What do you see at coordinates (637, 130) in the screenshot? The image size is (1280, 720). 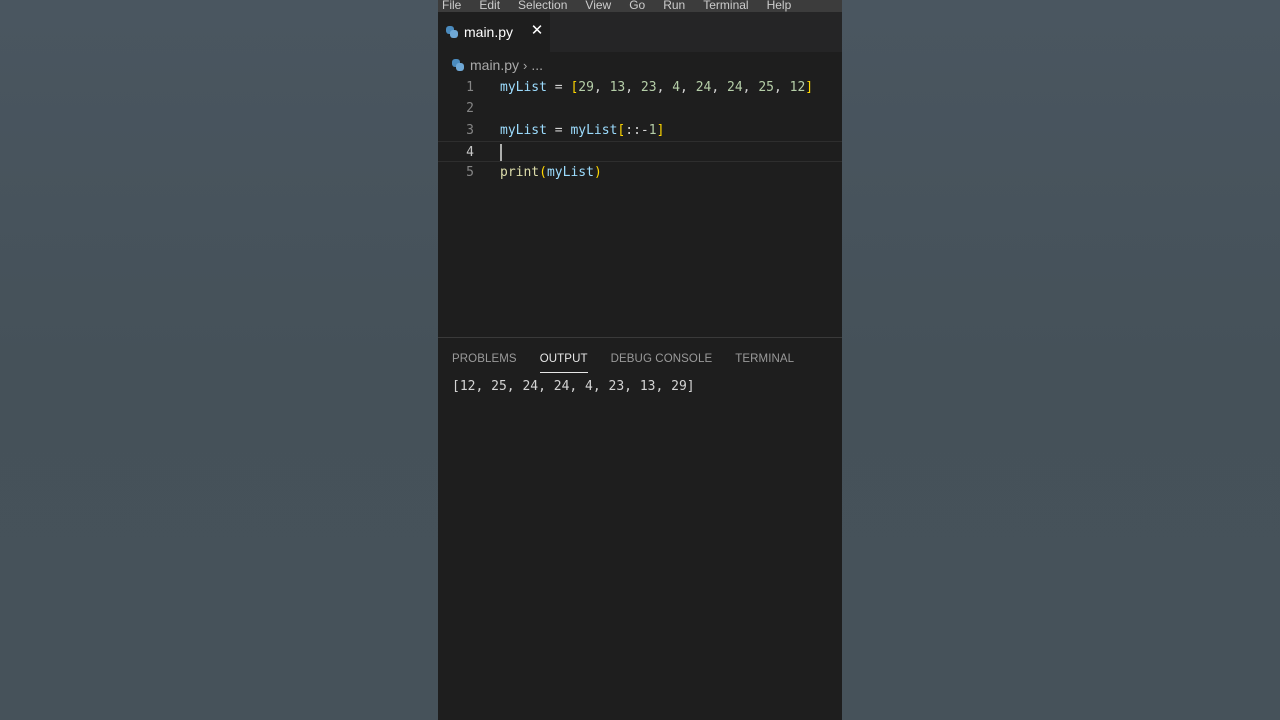 I see `code-token: ::-` at bounding box center [637, 130].